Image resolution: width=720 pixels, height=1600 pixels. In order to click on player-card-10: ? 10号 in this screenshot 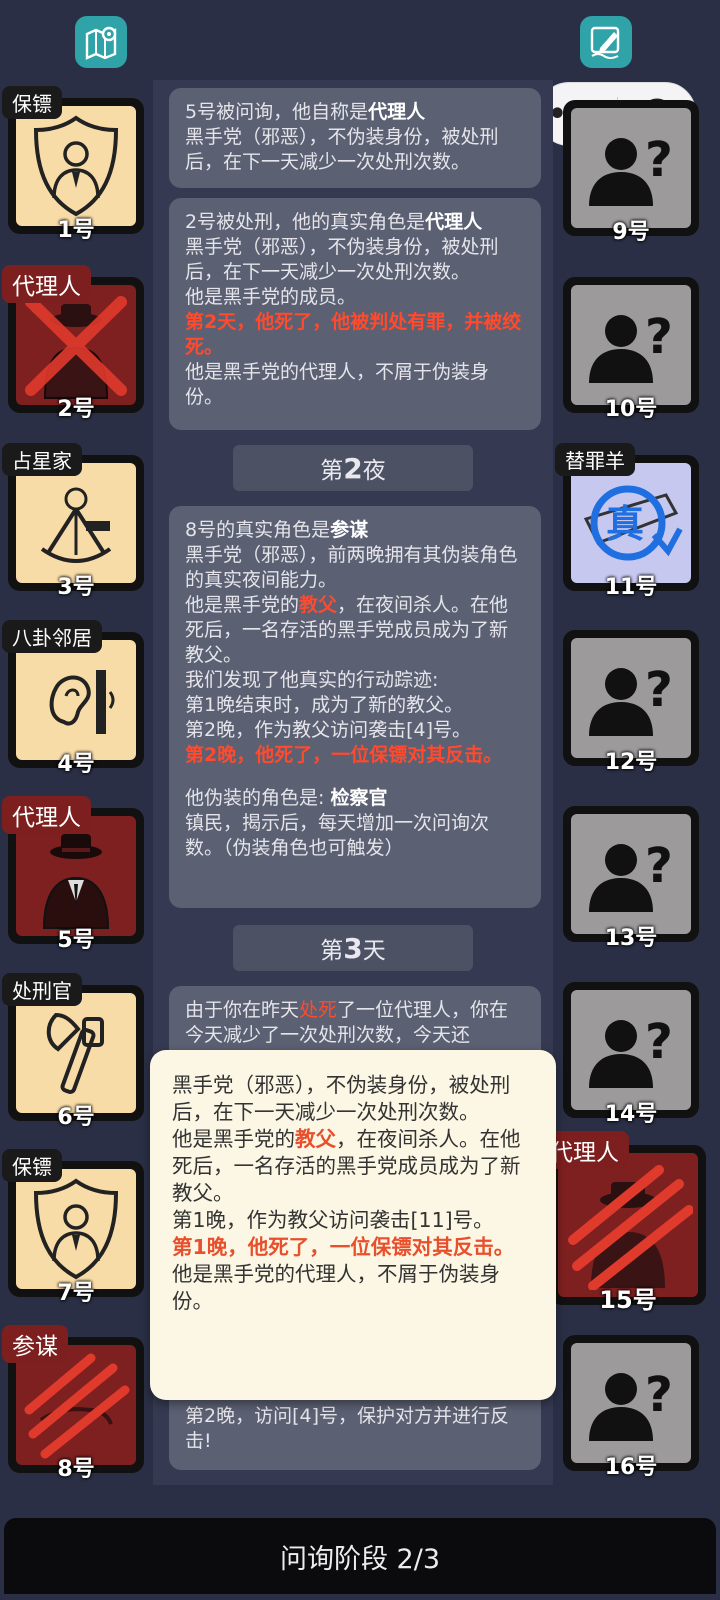, I will do `click(631, 349)`.